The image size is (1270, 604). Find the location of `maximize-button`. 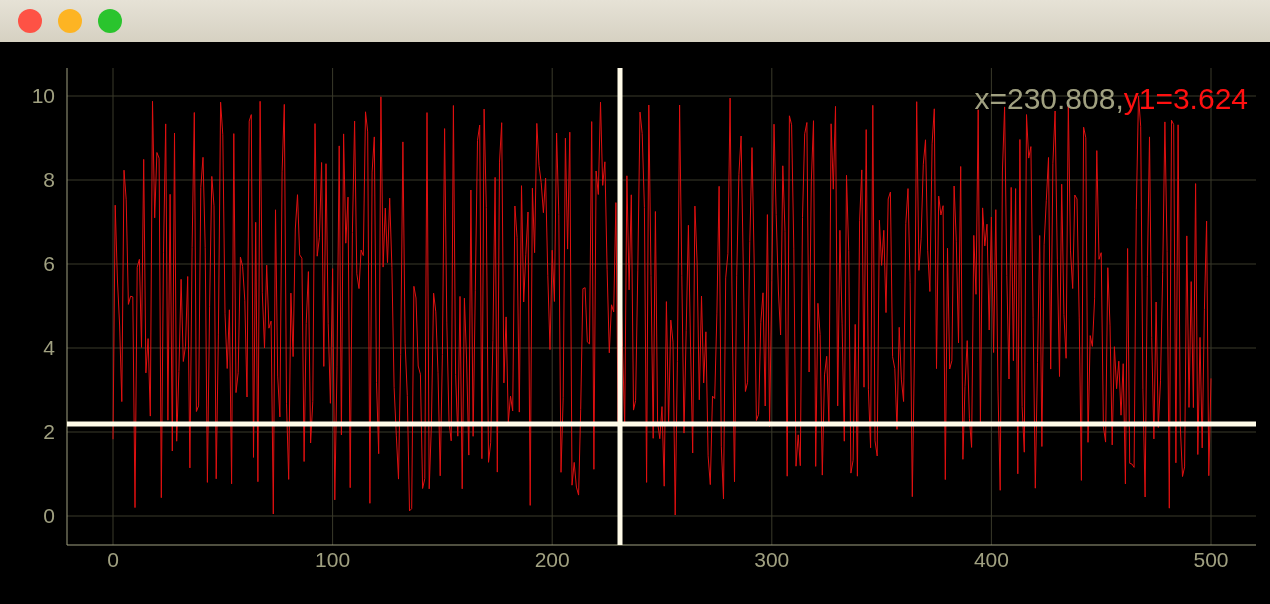

maximize-button is located at coordinates (110, 21).